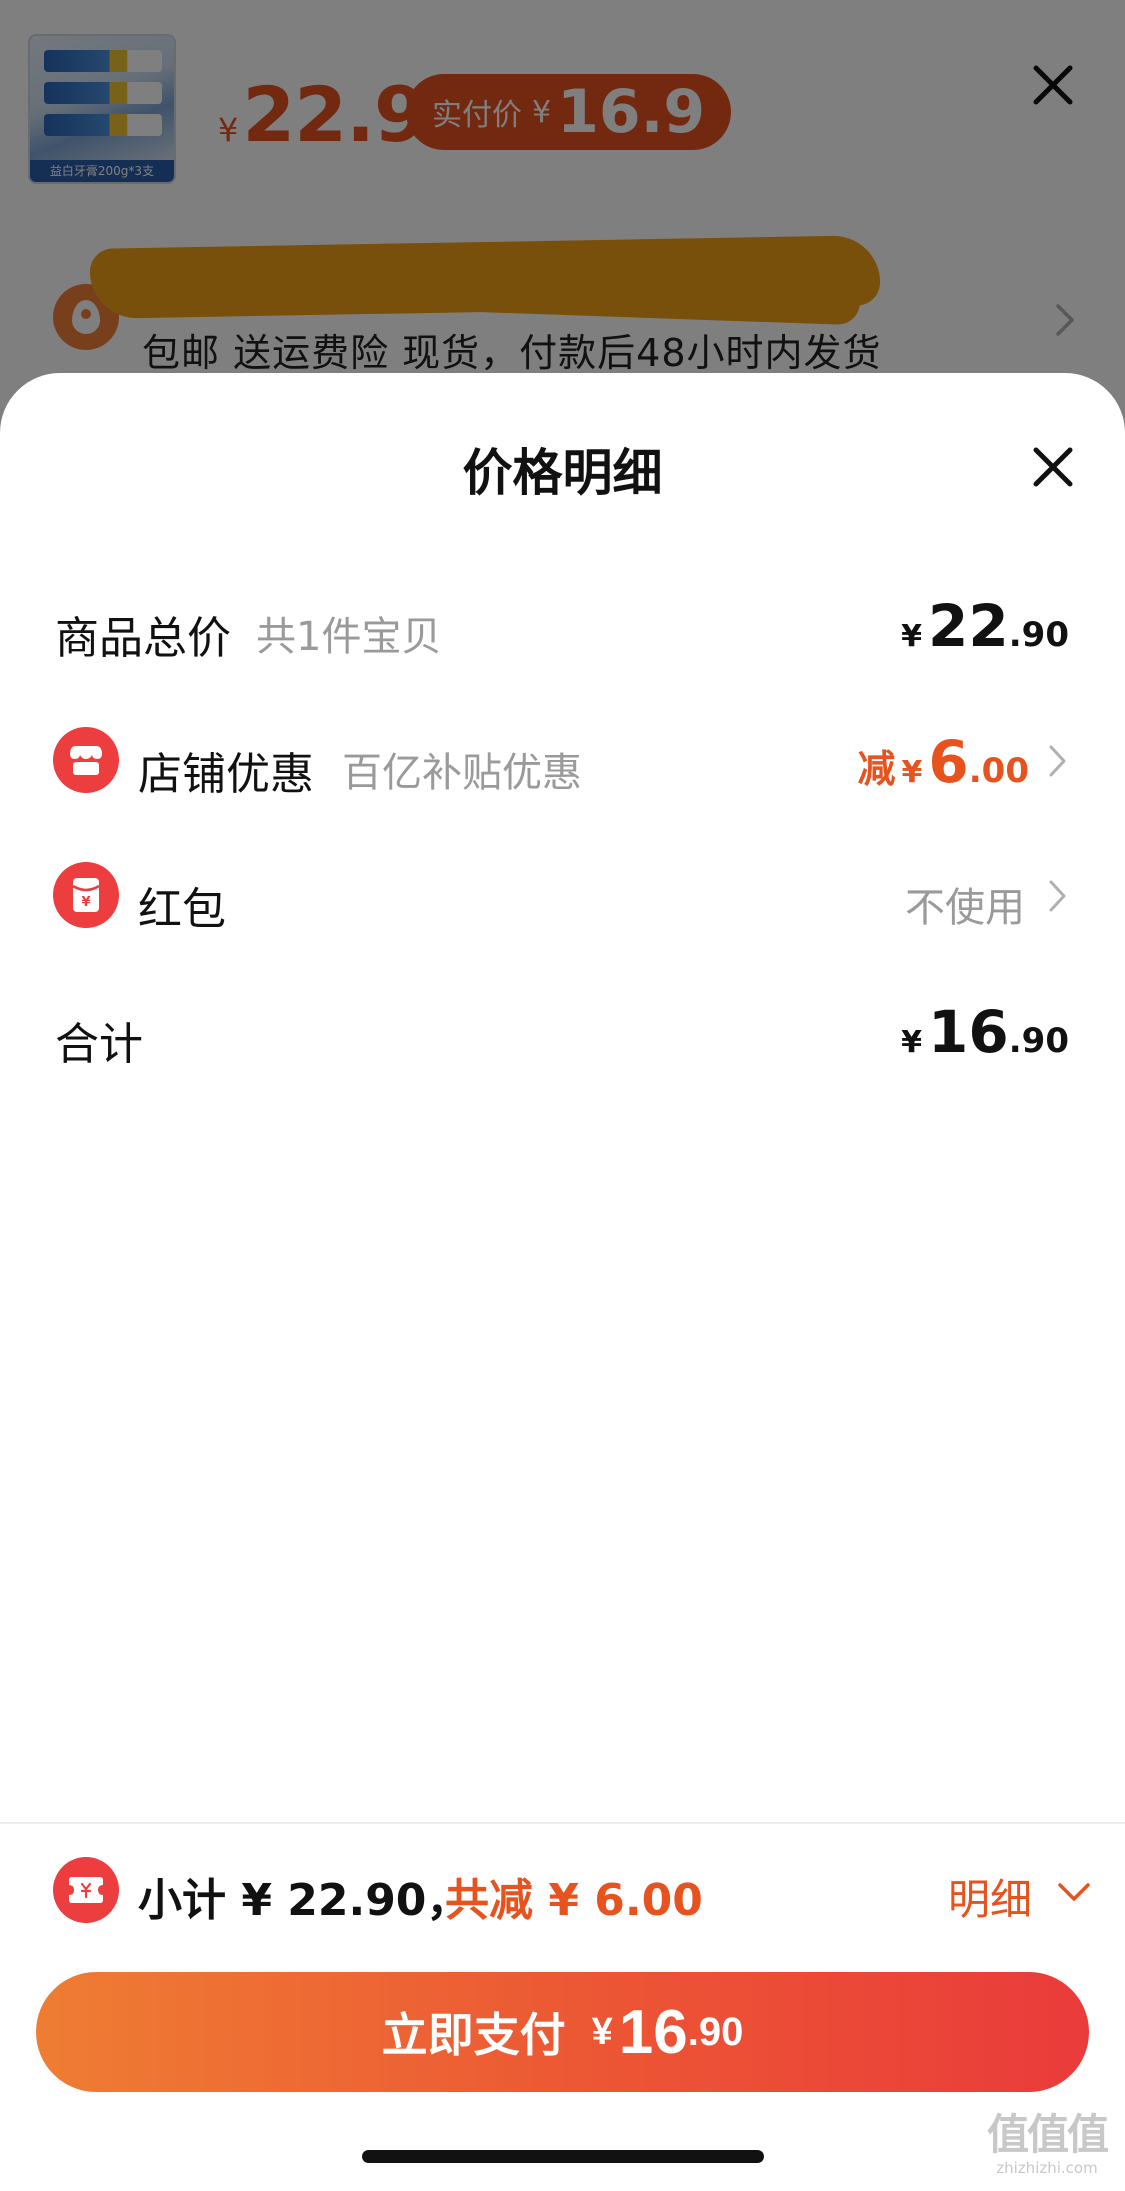 This screenshot has width=1125, height=2191. I want to click on pay-now-button: 立即支付 ¥ 16 .90, so click(562, 2032).